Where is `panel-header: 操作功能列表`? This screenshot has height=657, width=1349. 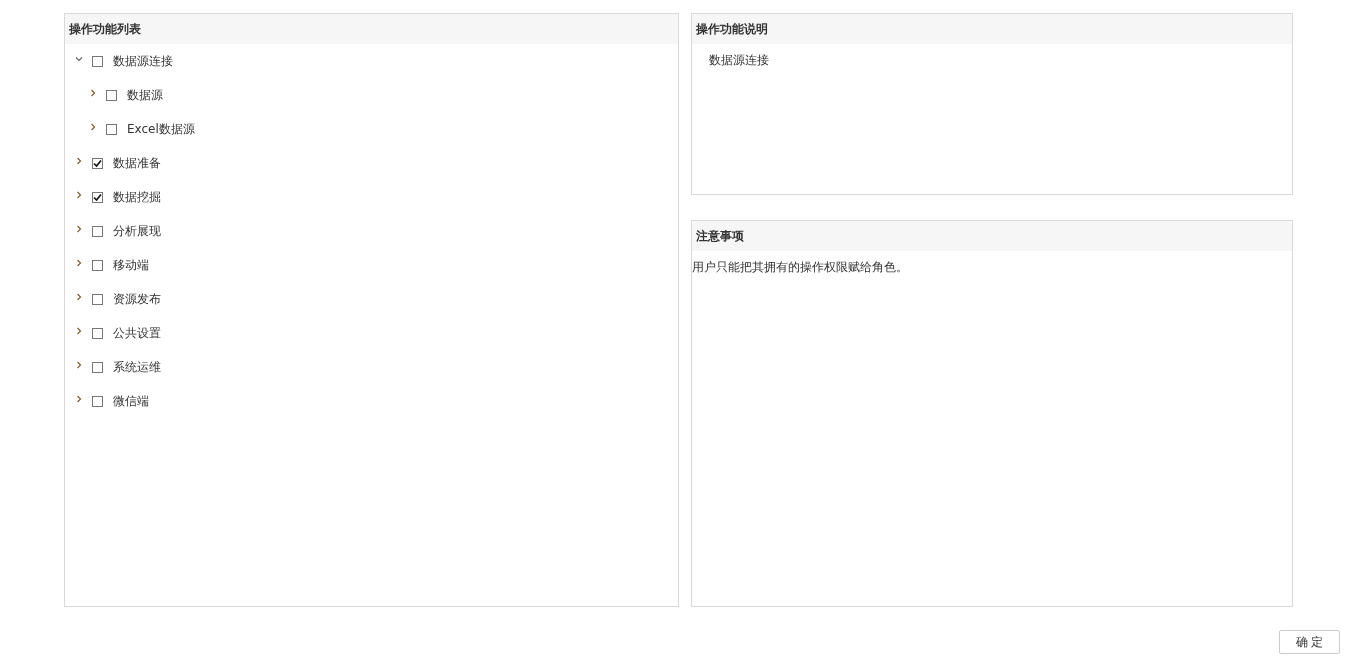 panel-header: 操作功能列表 is located at coordinates (371, 29).